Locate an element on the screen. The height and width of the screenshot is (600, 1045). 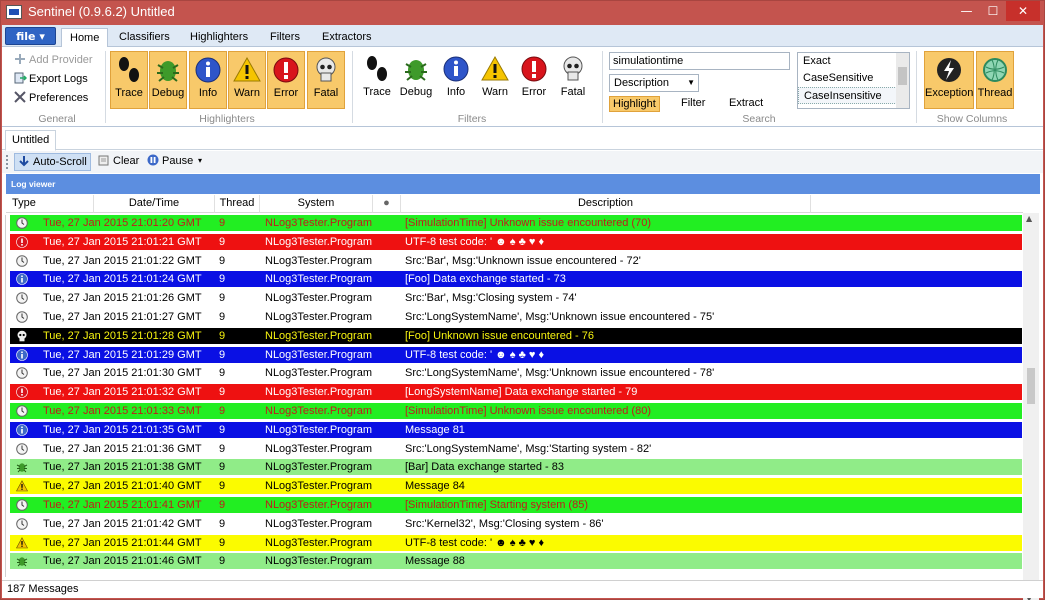
filter-info-button: Info is located at coordinates (456, 80).